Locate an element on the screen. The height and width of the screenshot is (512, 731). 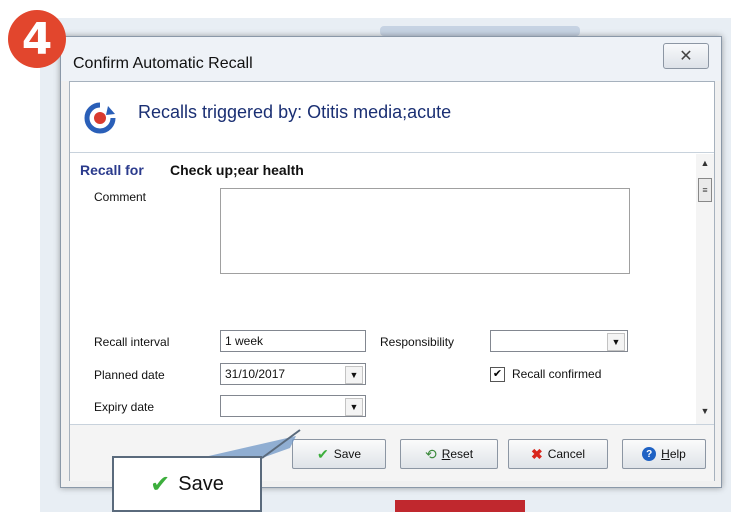
planned-date-label: Planned date is located at coordinates (129, 375).